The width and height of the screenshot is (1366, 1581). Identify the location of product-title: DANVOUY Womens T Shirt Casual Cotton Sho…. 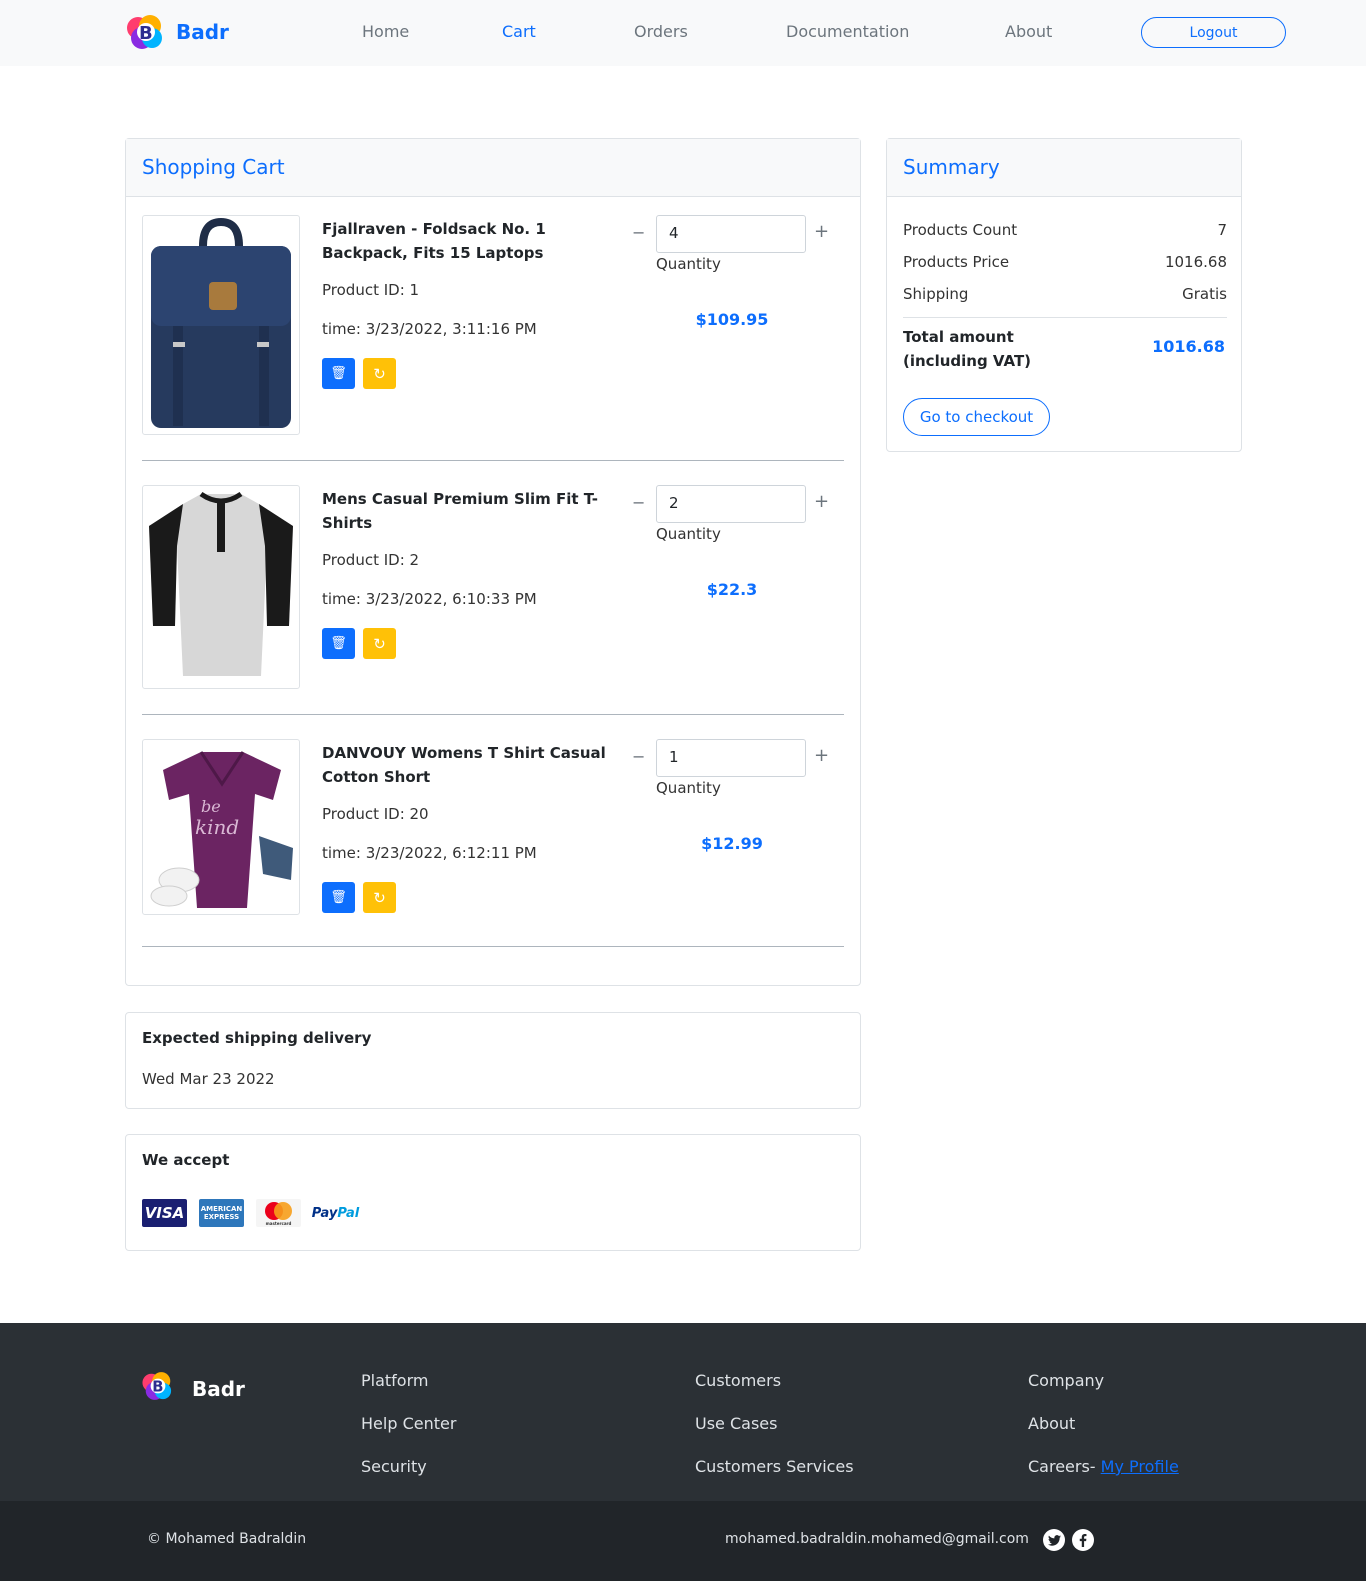
(464, 765).